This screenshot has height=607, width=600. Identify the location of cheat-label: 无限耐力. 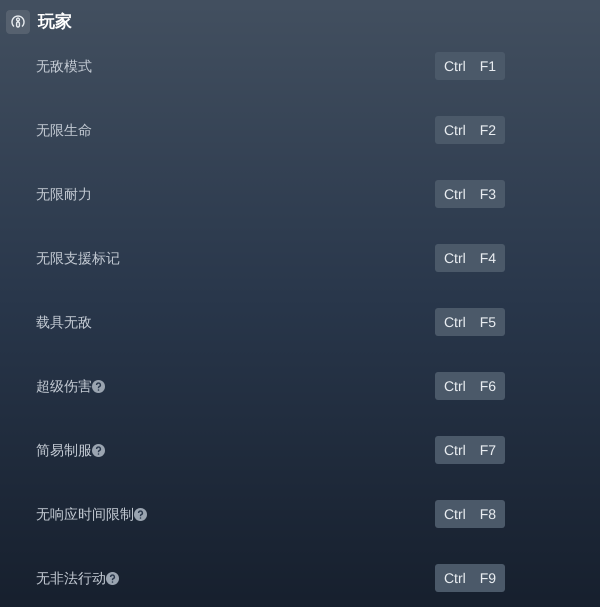
(64, 194).